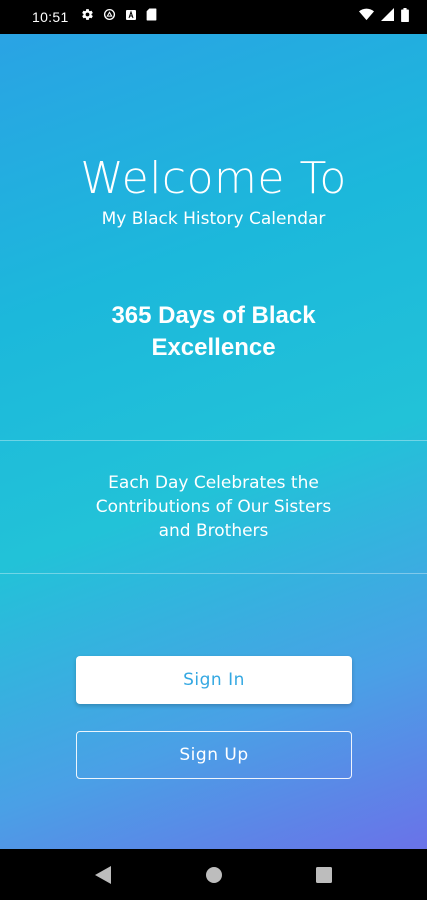 The height and width of the screenshot is (900, 427). Describe the element at coordinates (324, 875) in the screenshot. I see `recents-icon` at that location.